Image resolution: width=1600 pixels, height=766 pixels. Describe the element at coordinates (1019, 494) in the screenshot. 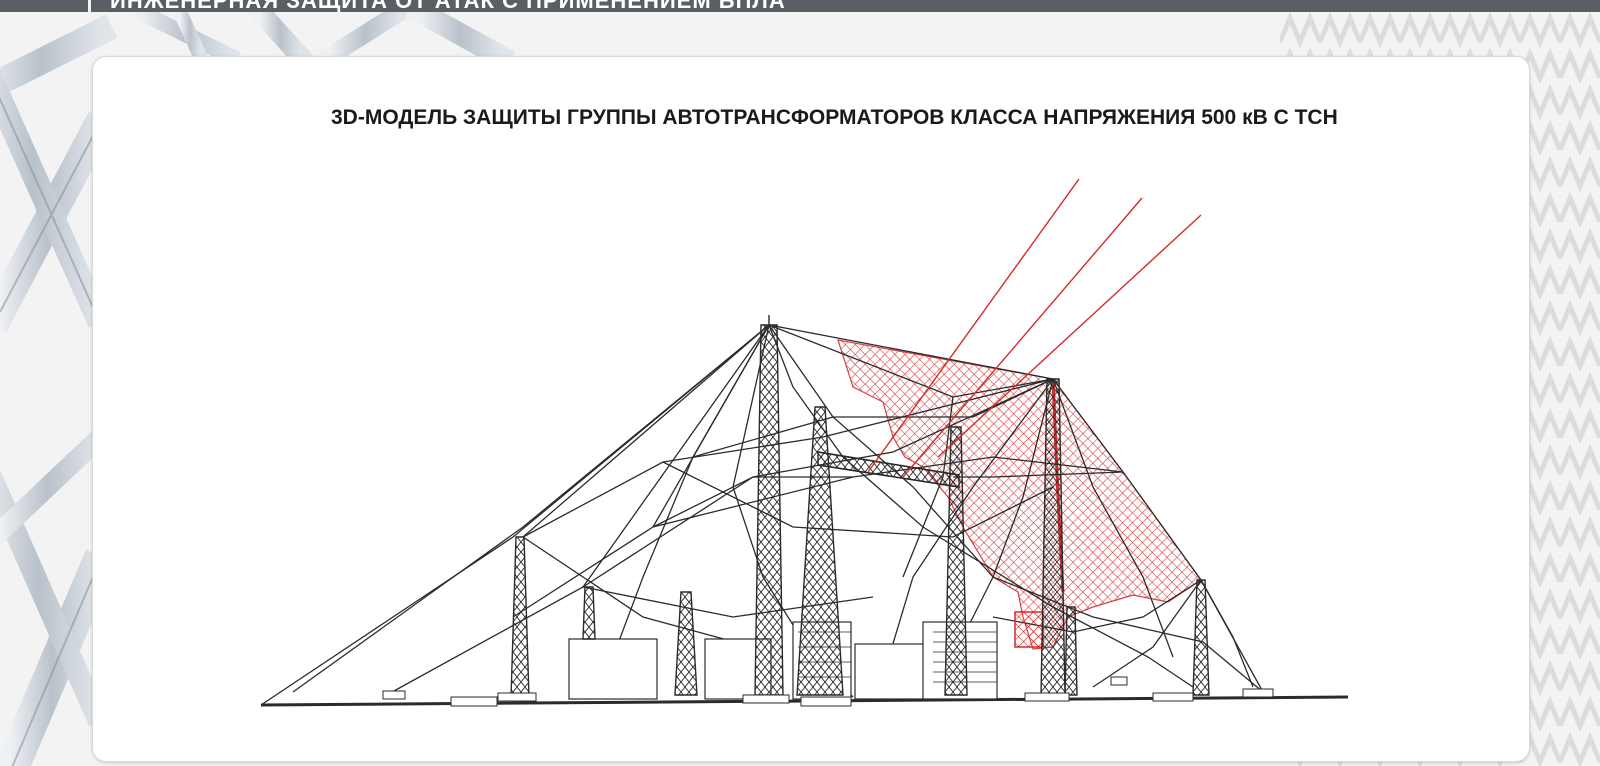

I see `damaged-net-area` at that location.